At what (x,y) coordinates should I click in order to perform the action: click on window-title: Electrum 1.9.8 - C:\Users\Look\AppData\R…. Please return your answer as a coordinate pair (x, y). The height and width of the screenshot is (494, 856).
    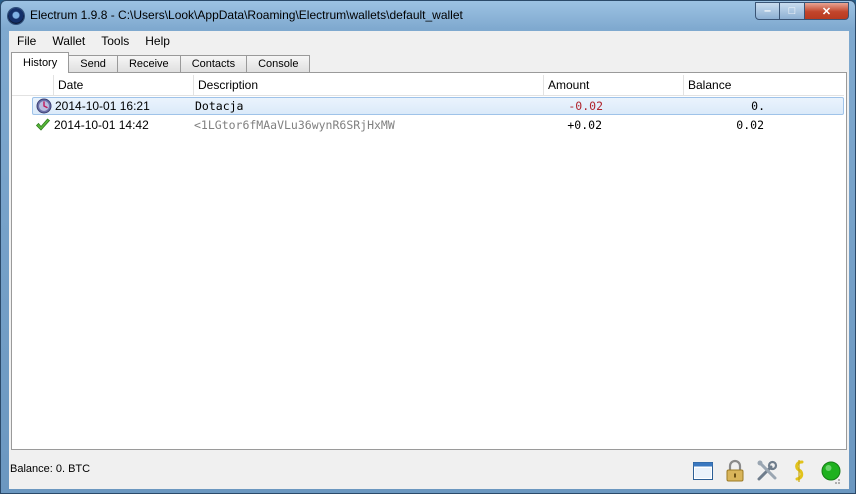
    Looking at the image, I should click on (246, 15).